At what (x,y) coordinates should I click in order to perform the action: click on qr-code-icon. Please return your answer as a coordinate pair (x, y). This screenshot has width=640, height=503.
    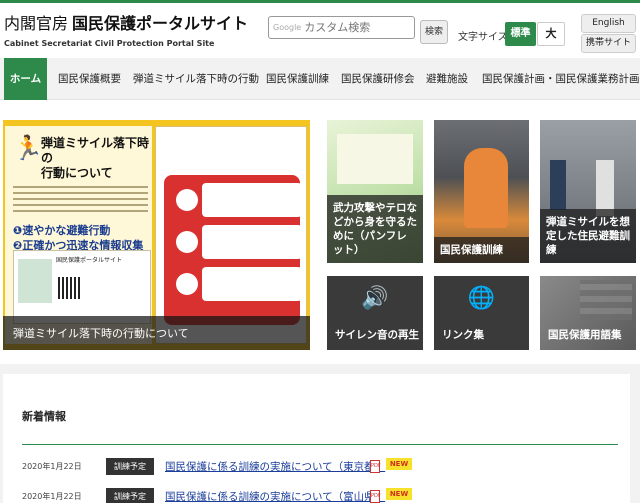
    Looking at the image, I should click on (69, 288).